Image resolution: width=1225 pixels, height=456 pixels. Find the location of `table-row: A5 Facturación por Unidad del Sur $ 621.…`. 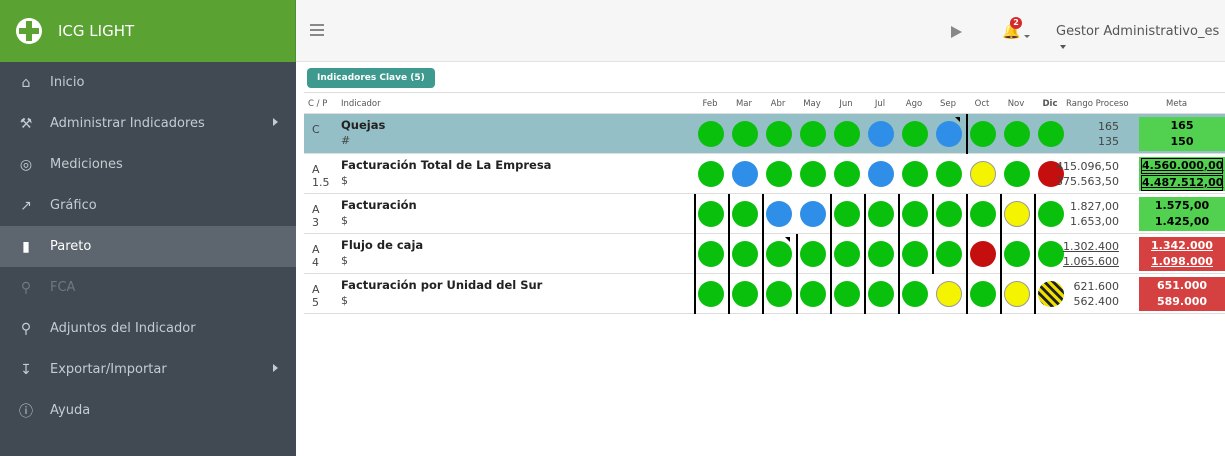

table-row: A5 Facturación por Unidad del Sur $ 621.… is located at coordinates (764, 294).